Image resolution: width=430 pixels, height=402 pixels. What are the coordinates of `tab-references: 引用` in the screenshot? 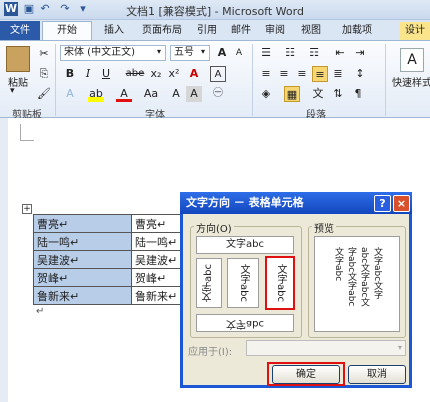 It's located at (207, 31).